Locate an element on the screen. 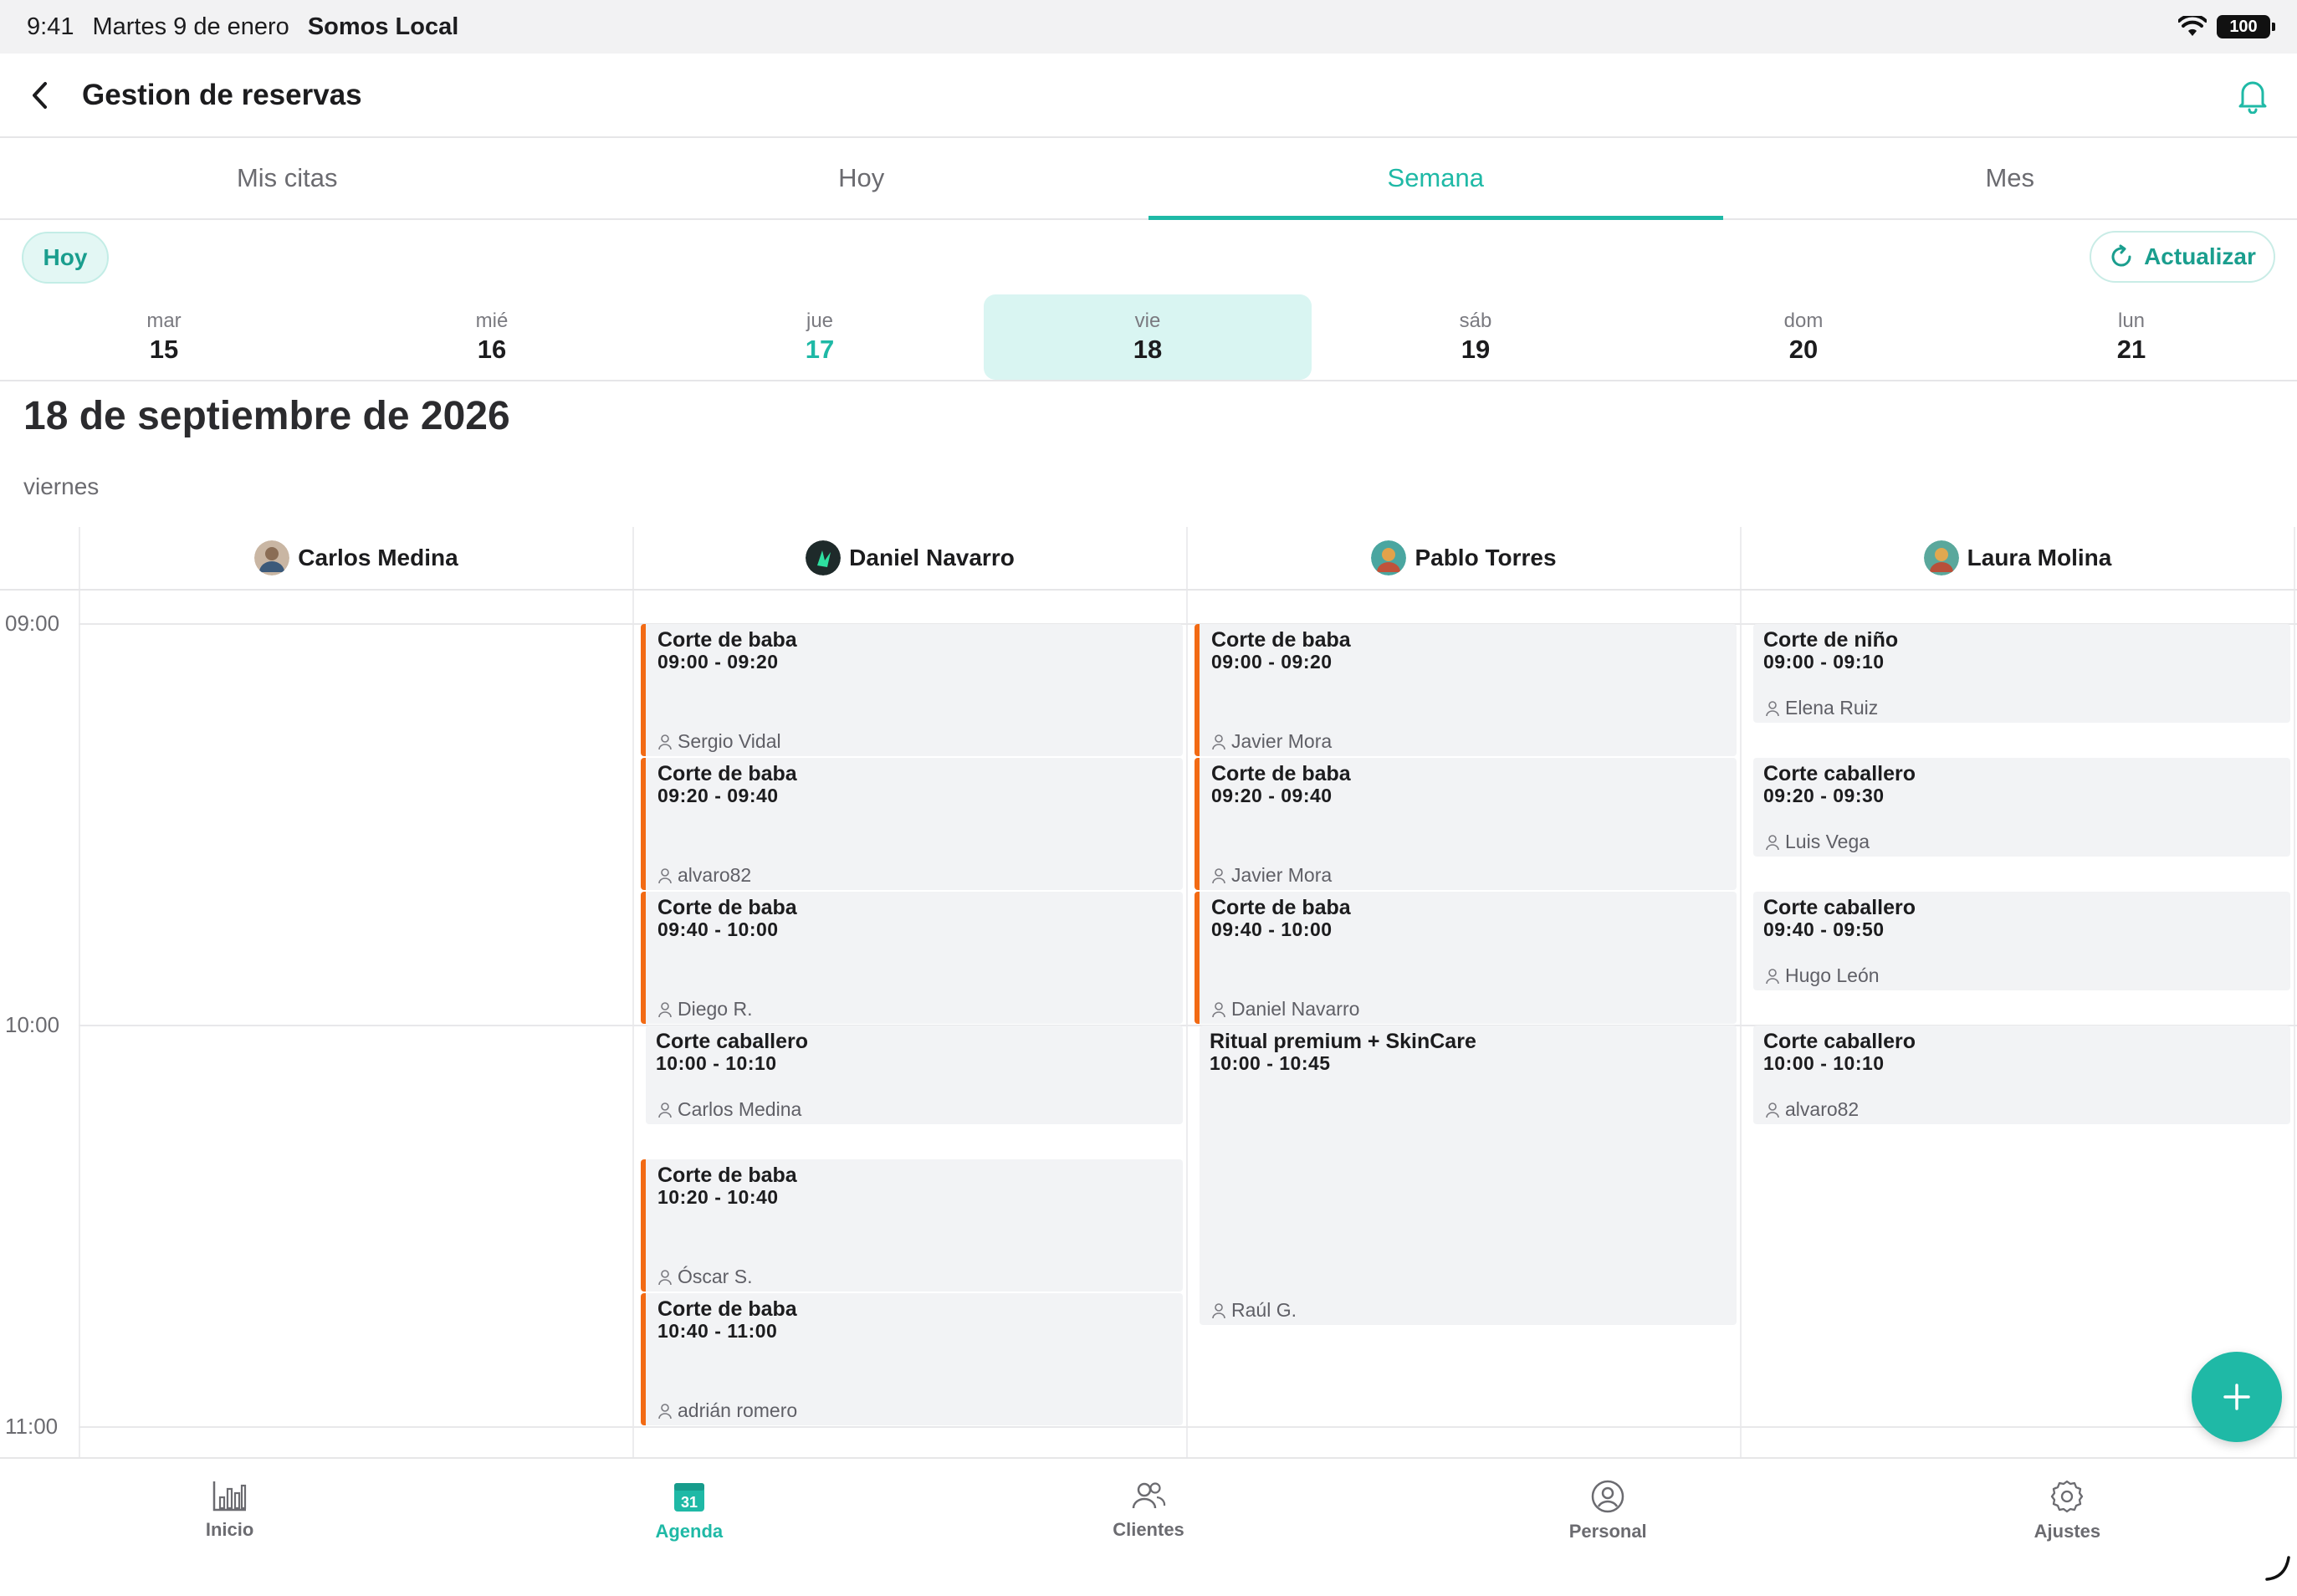 The image size is (2297, 1596). client-name: Daniel Navarro is located at coordinates (1295, 1009).